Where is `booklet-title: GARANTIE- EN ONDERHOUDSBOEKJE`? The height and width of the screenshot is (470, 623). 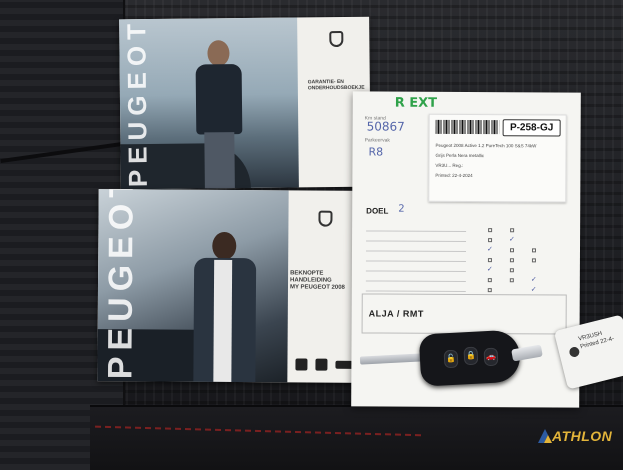 booklet-title: GARANTIE- EN ONDERHOUDSBOEKJE is located at coordinates (336, 85).